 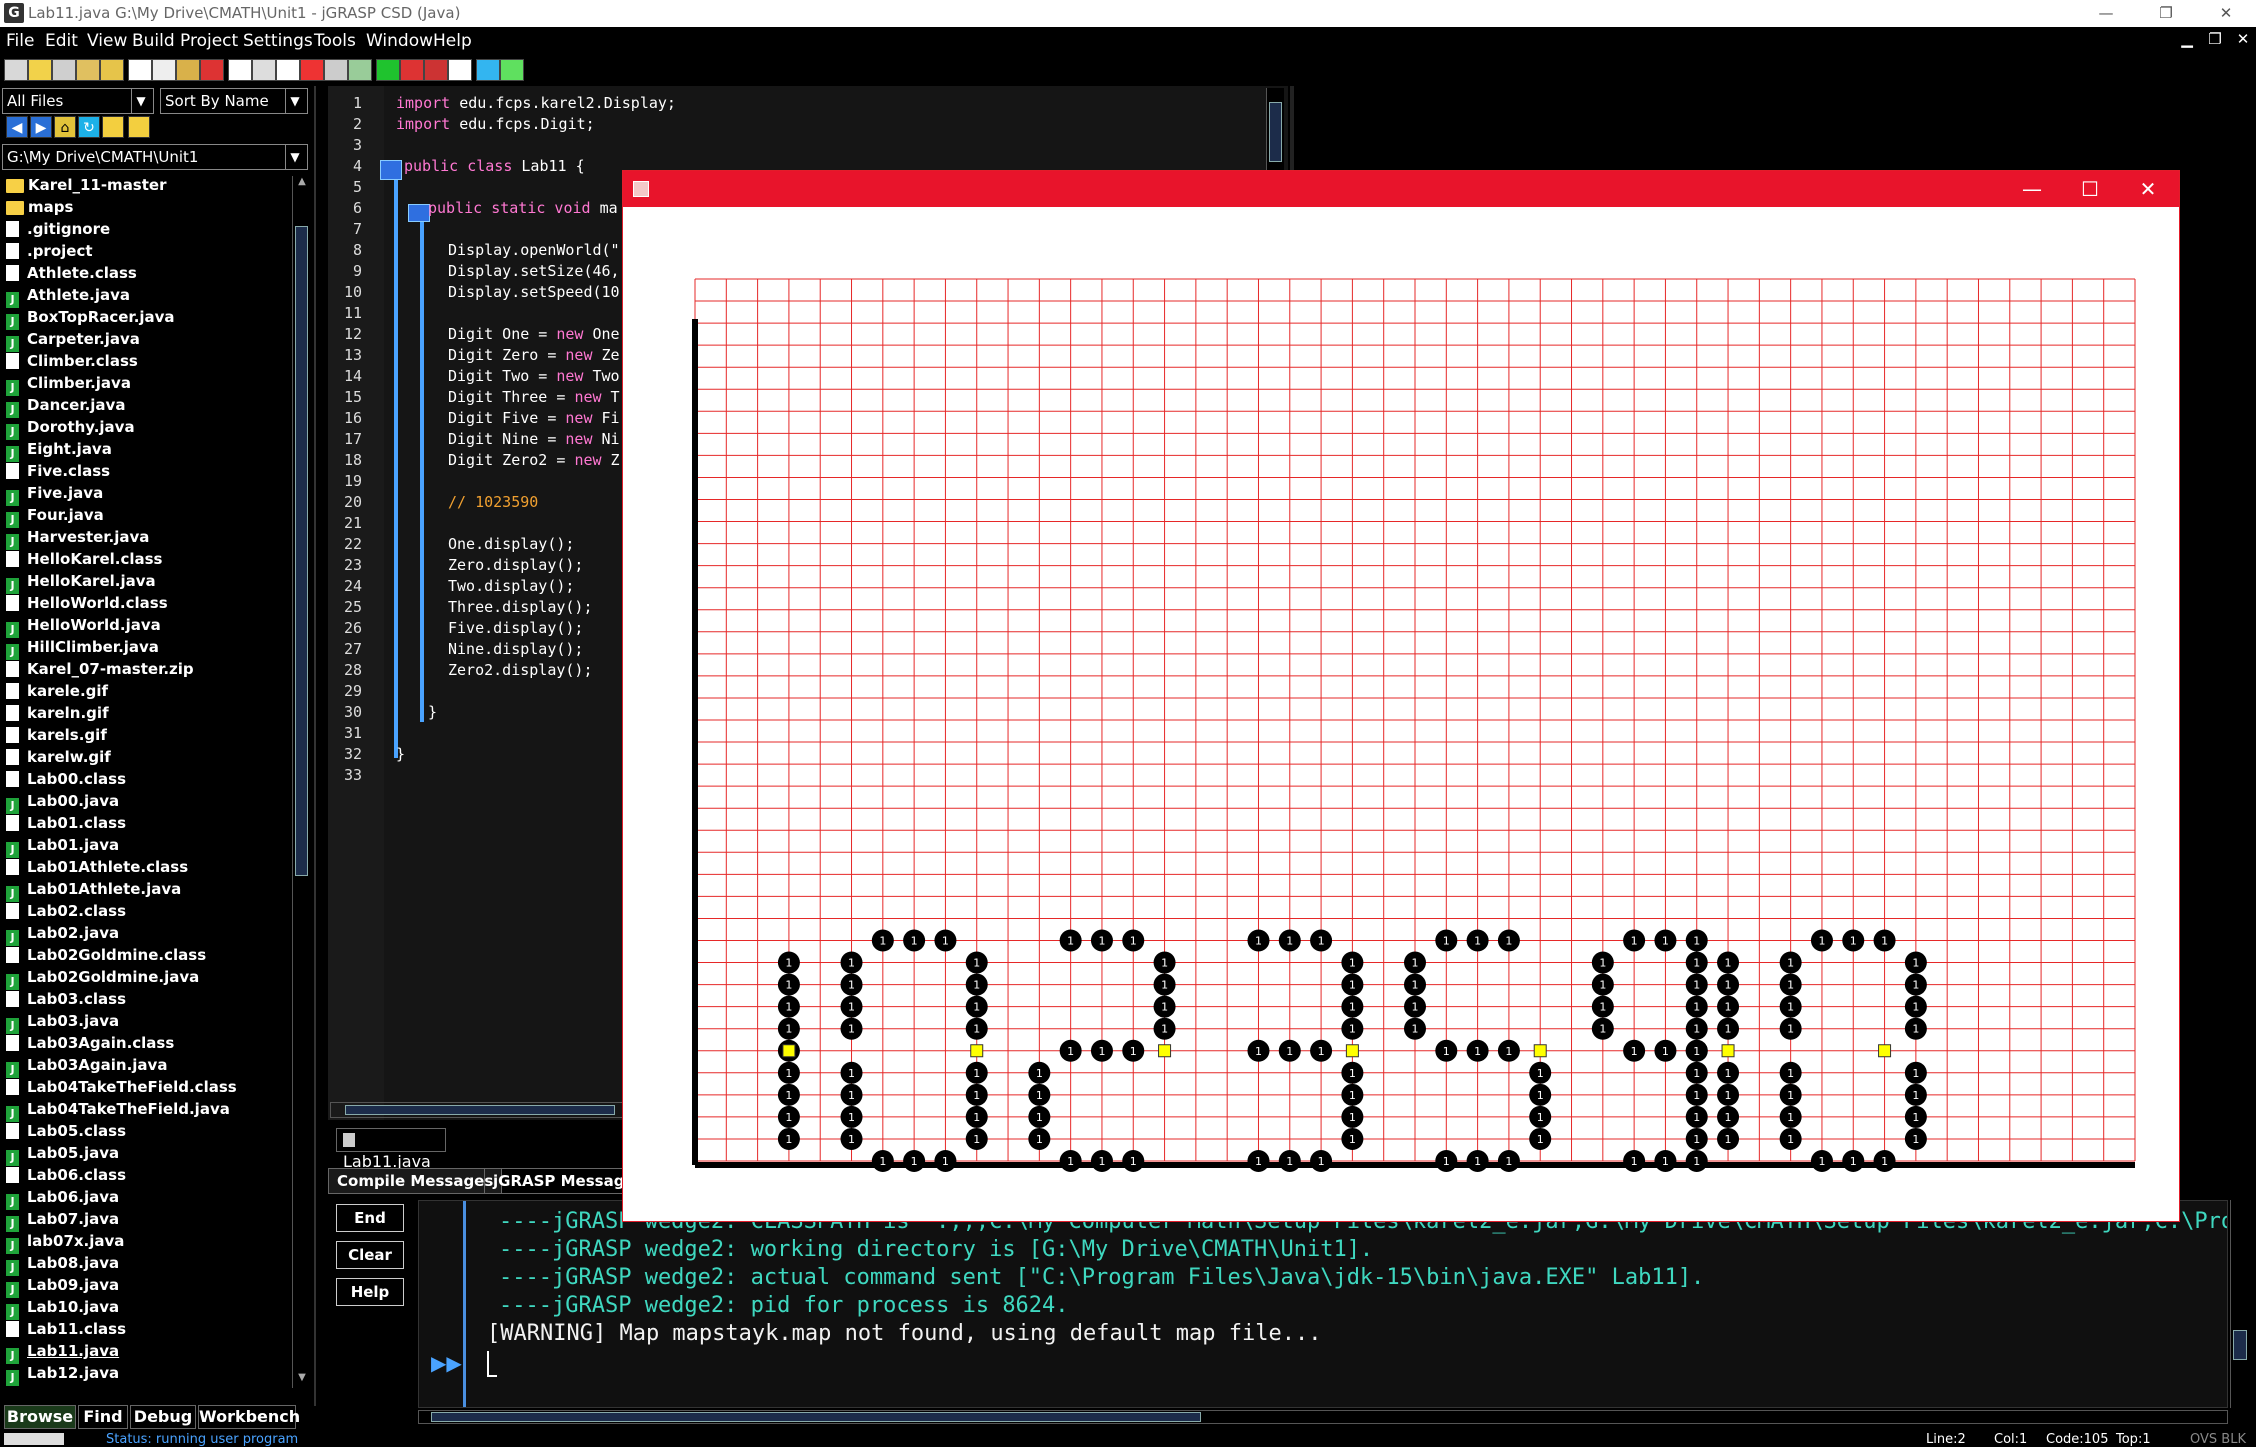 What do you see at coordinates (106, 957) in the screenshot?
I see `file-item: Lab02Goldmine.class` at bounding box center [106, 957].